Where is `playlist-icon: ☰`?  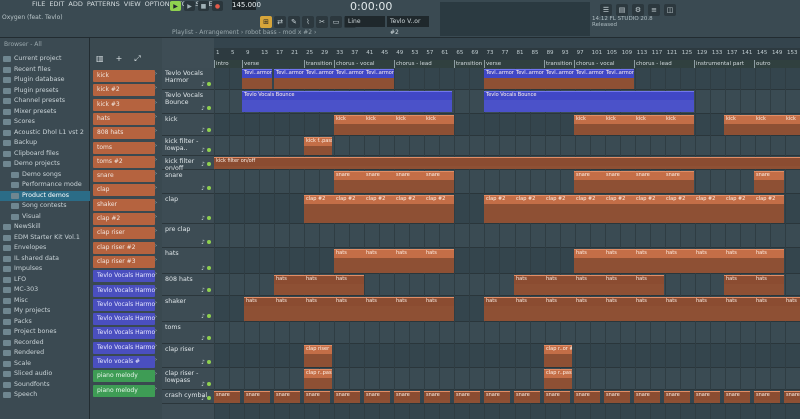
playlist-icon: ☰ is located at coordinates (606, 10).